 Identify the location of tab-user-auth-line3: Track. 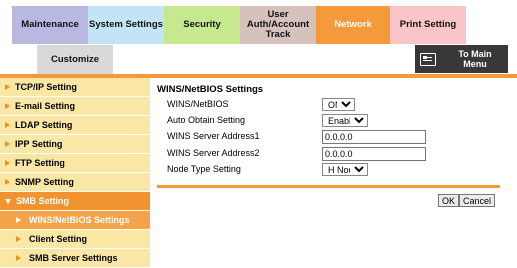
(278, 34).